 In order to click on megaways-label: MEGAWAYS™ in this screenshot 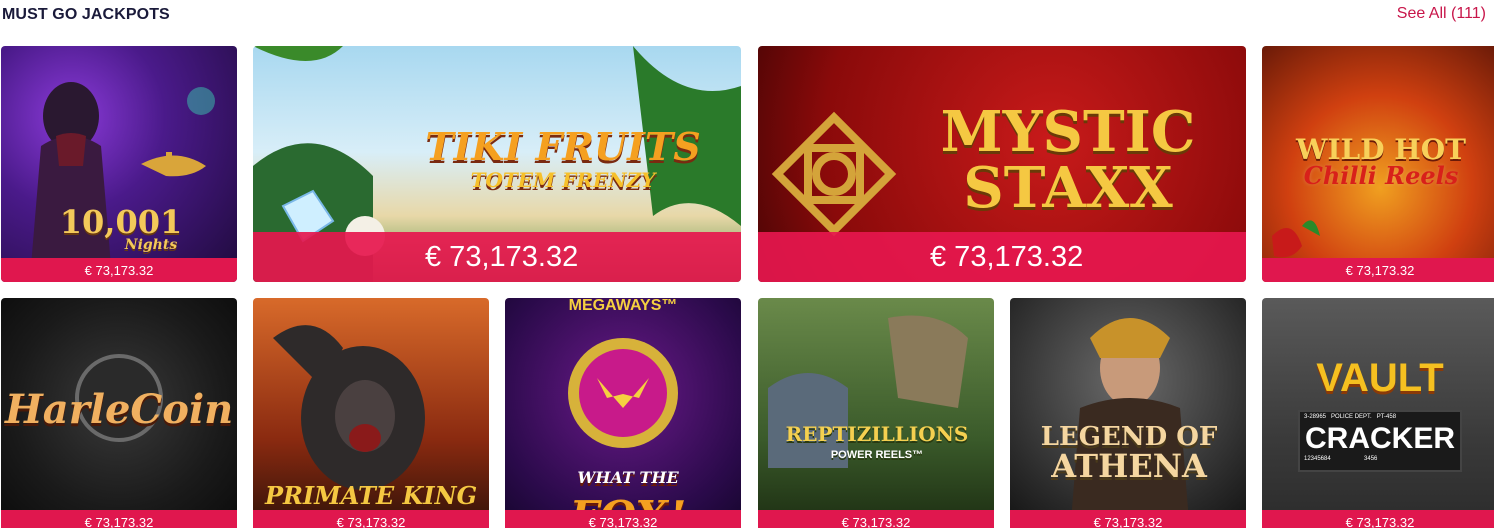, I will do `click(623, 306)`.